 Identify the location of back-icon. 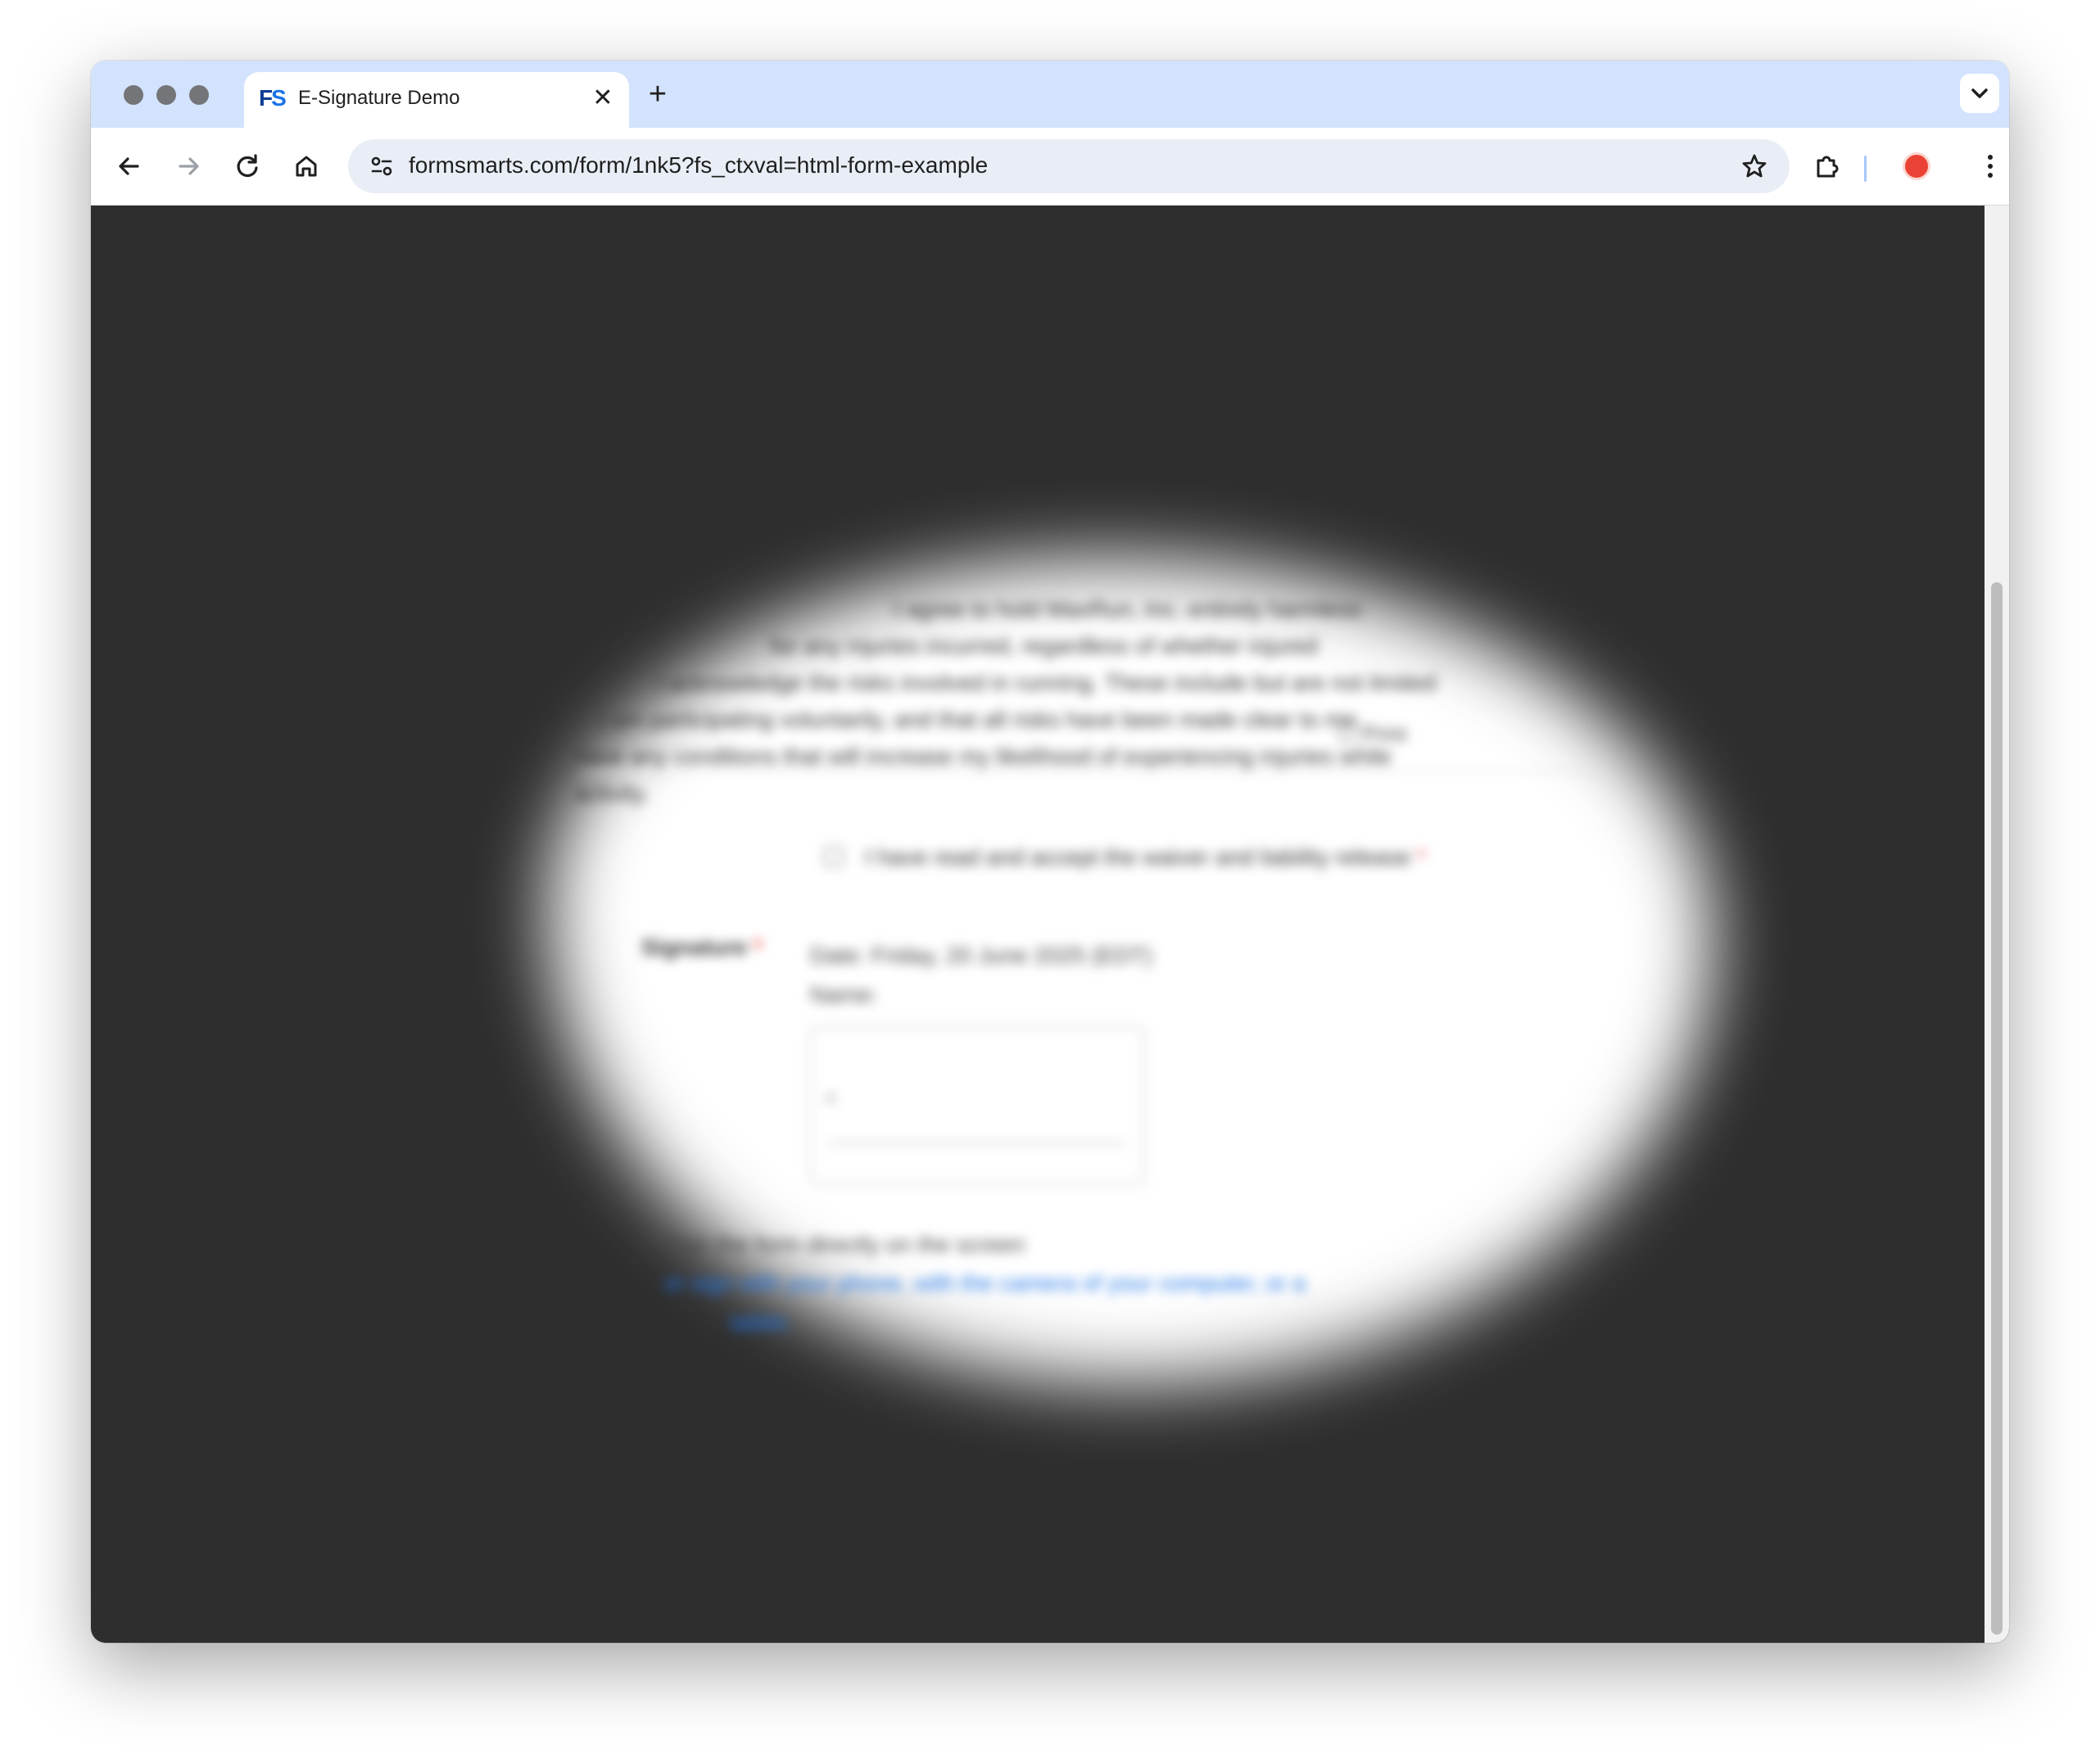
(129, 166).